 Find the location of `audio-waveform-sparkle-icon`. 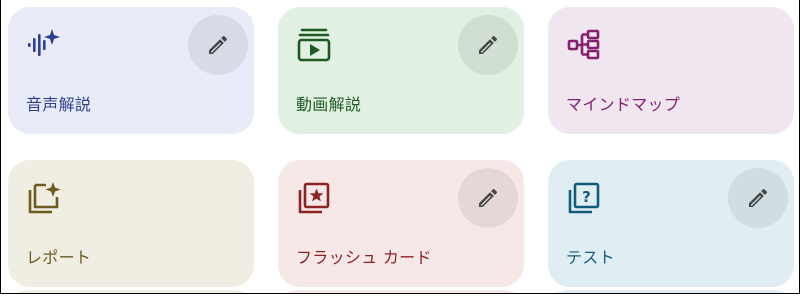

audio-waveform-sparkle-icon is located at coordinates (44, 42).